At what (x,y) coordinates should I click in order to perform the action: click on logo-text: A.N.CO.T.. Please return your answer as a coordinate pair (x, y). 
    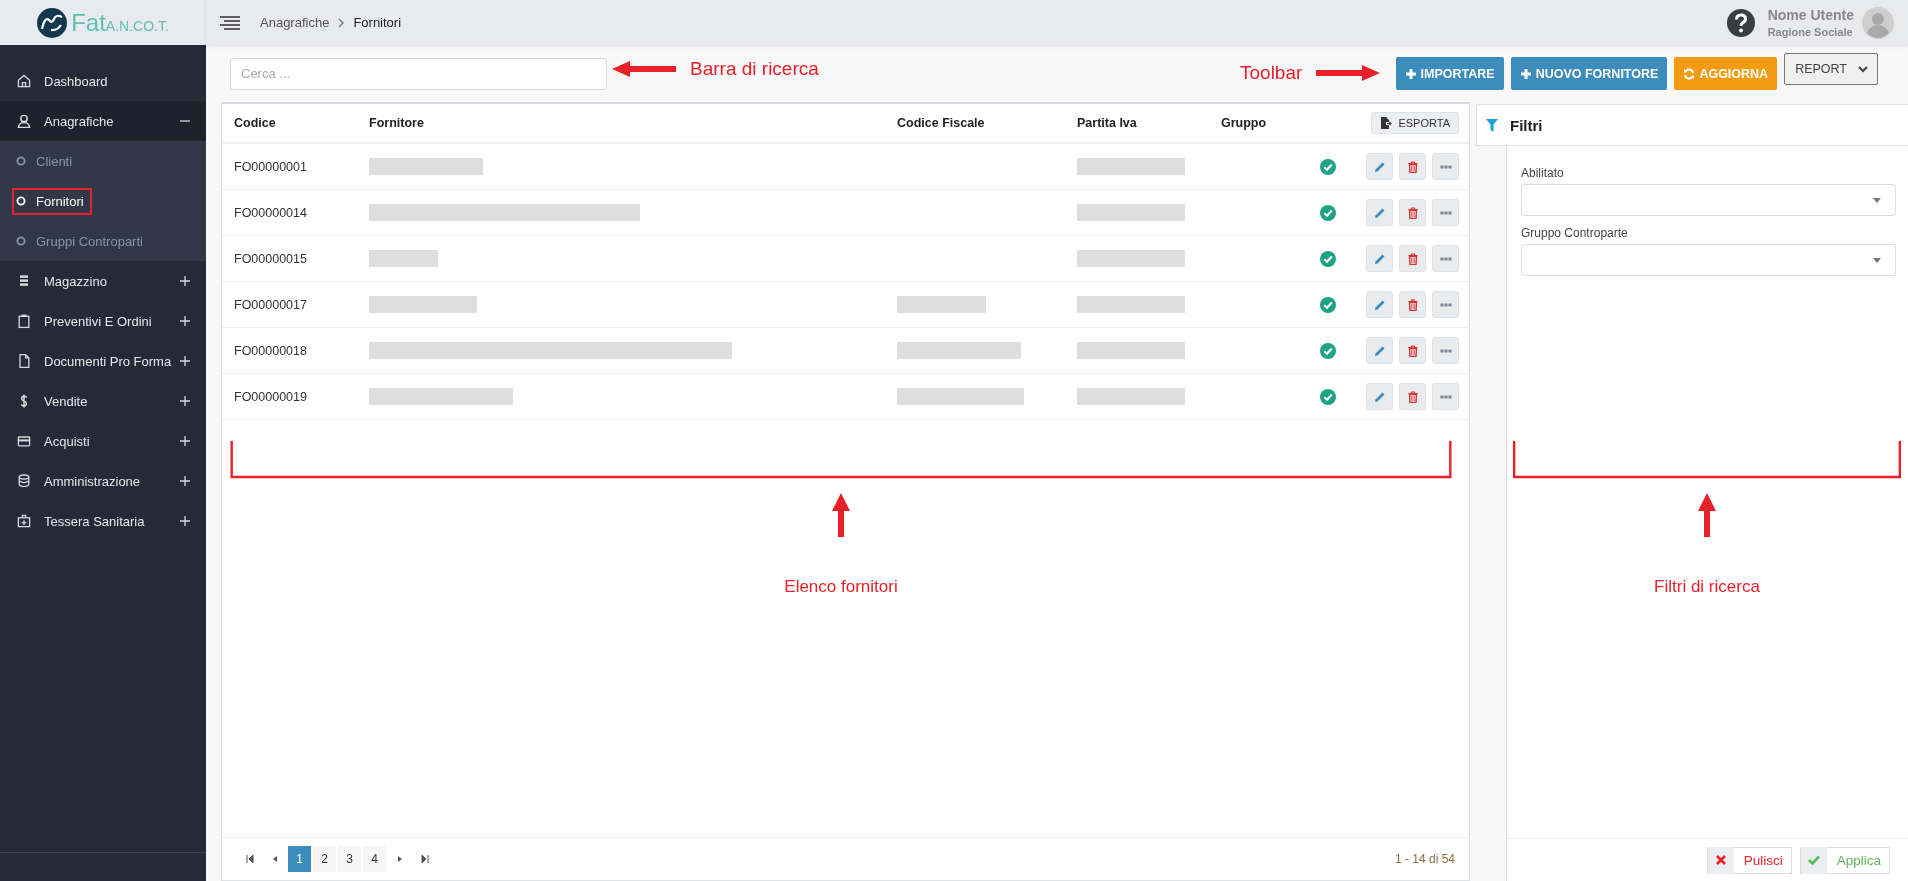
    Looking at the image, I should click on (137, 25).